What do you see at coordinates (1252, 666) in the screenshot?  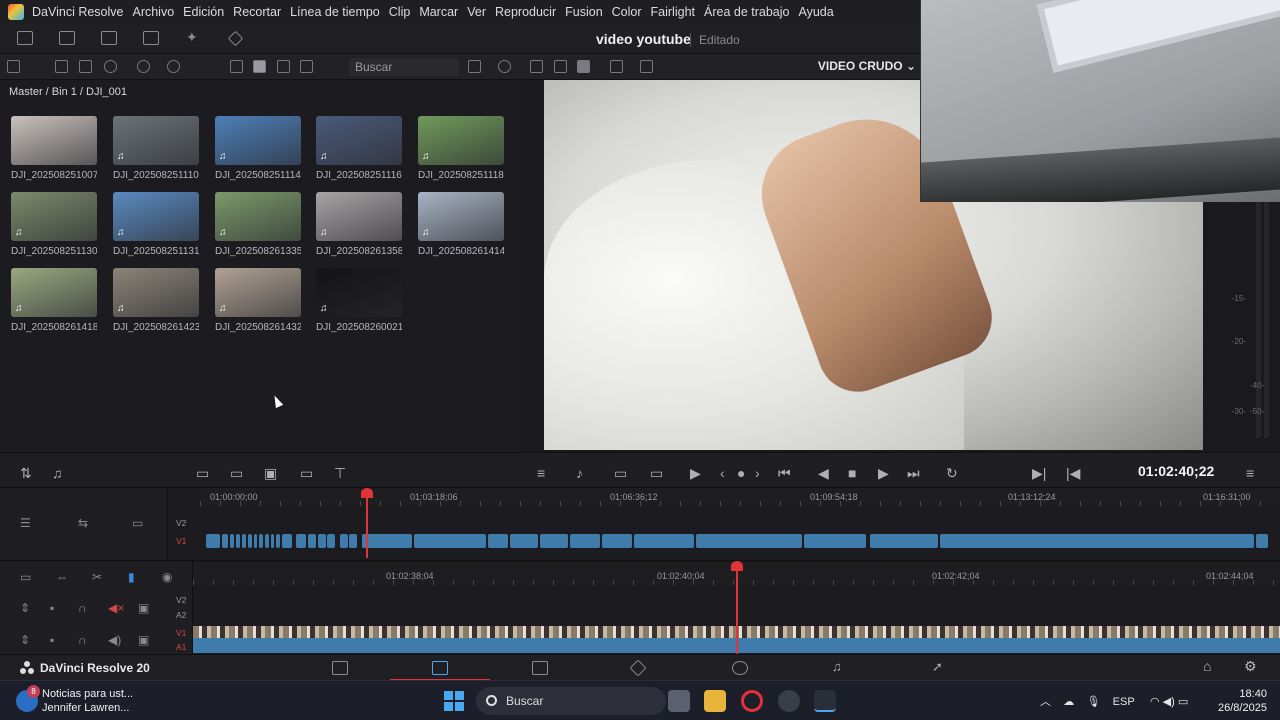 I see `settings-gear-icon: ⚙` at bounding box center [1252, 666].